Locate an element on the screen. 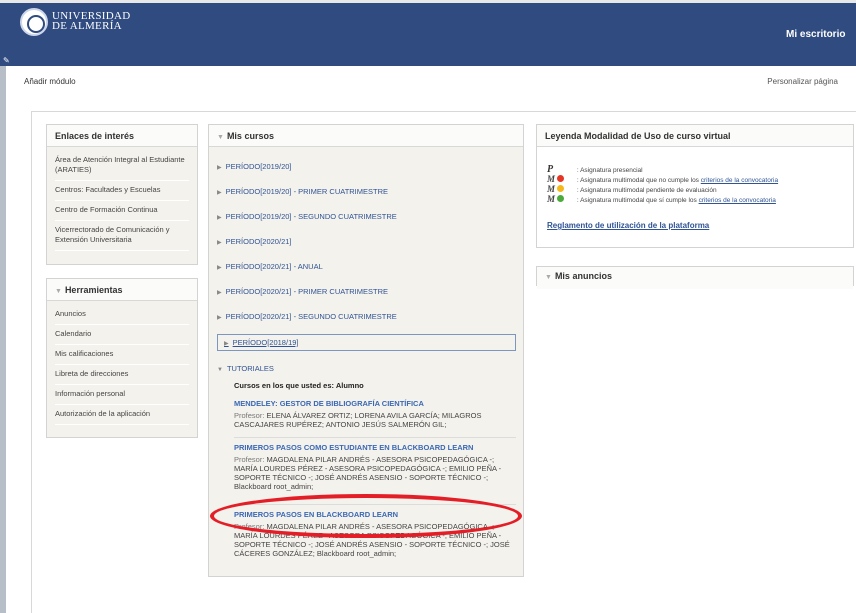 The height and width of the screenshot is (613, 856). module-title-enlaces: Enlaces de interés is located at coordinates (122, 136).